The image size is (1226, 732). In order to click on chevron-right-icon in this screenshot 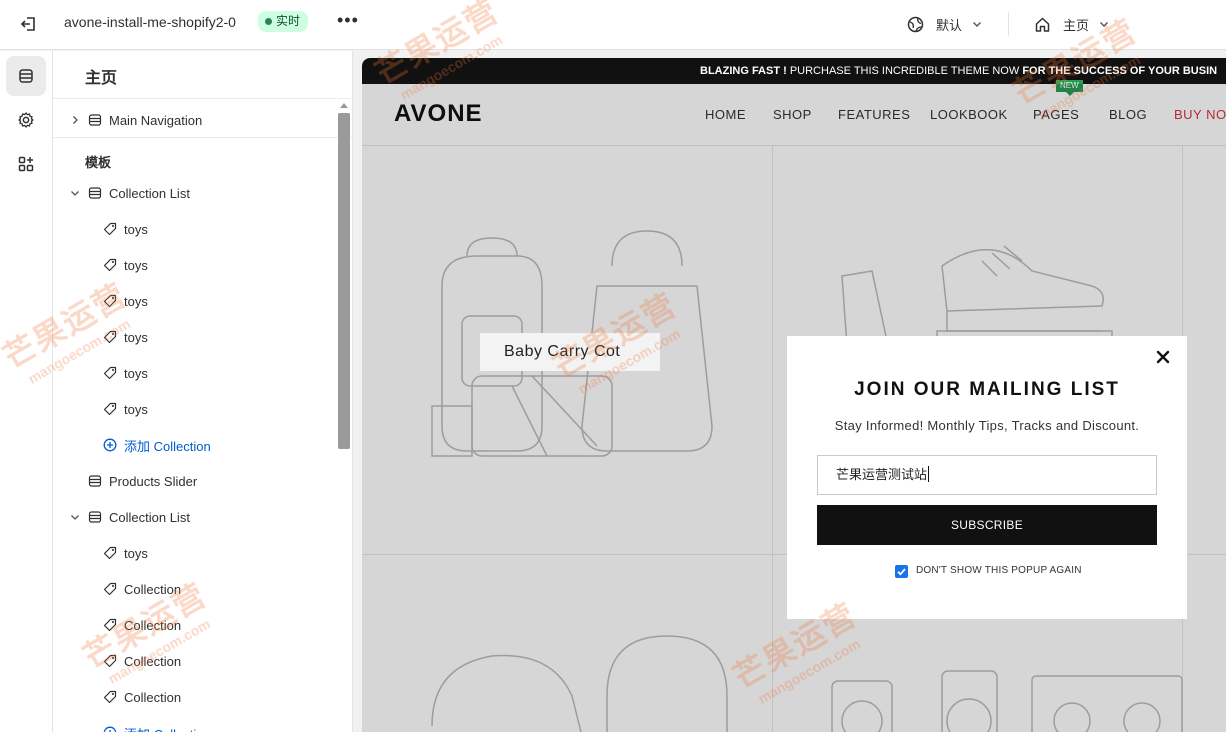, I will do `click(75, 120)`.